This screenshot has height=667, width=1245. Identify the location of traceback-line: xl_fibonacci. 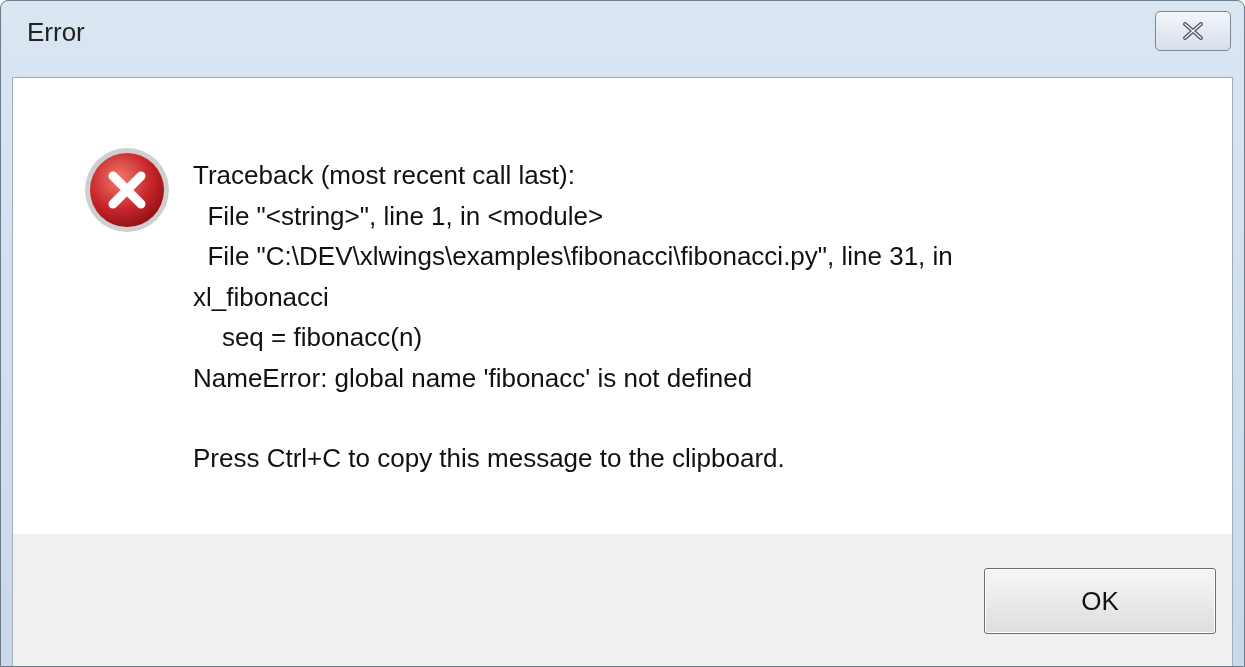
(261, 297).